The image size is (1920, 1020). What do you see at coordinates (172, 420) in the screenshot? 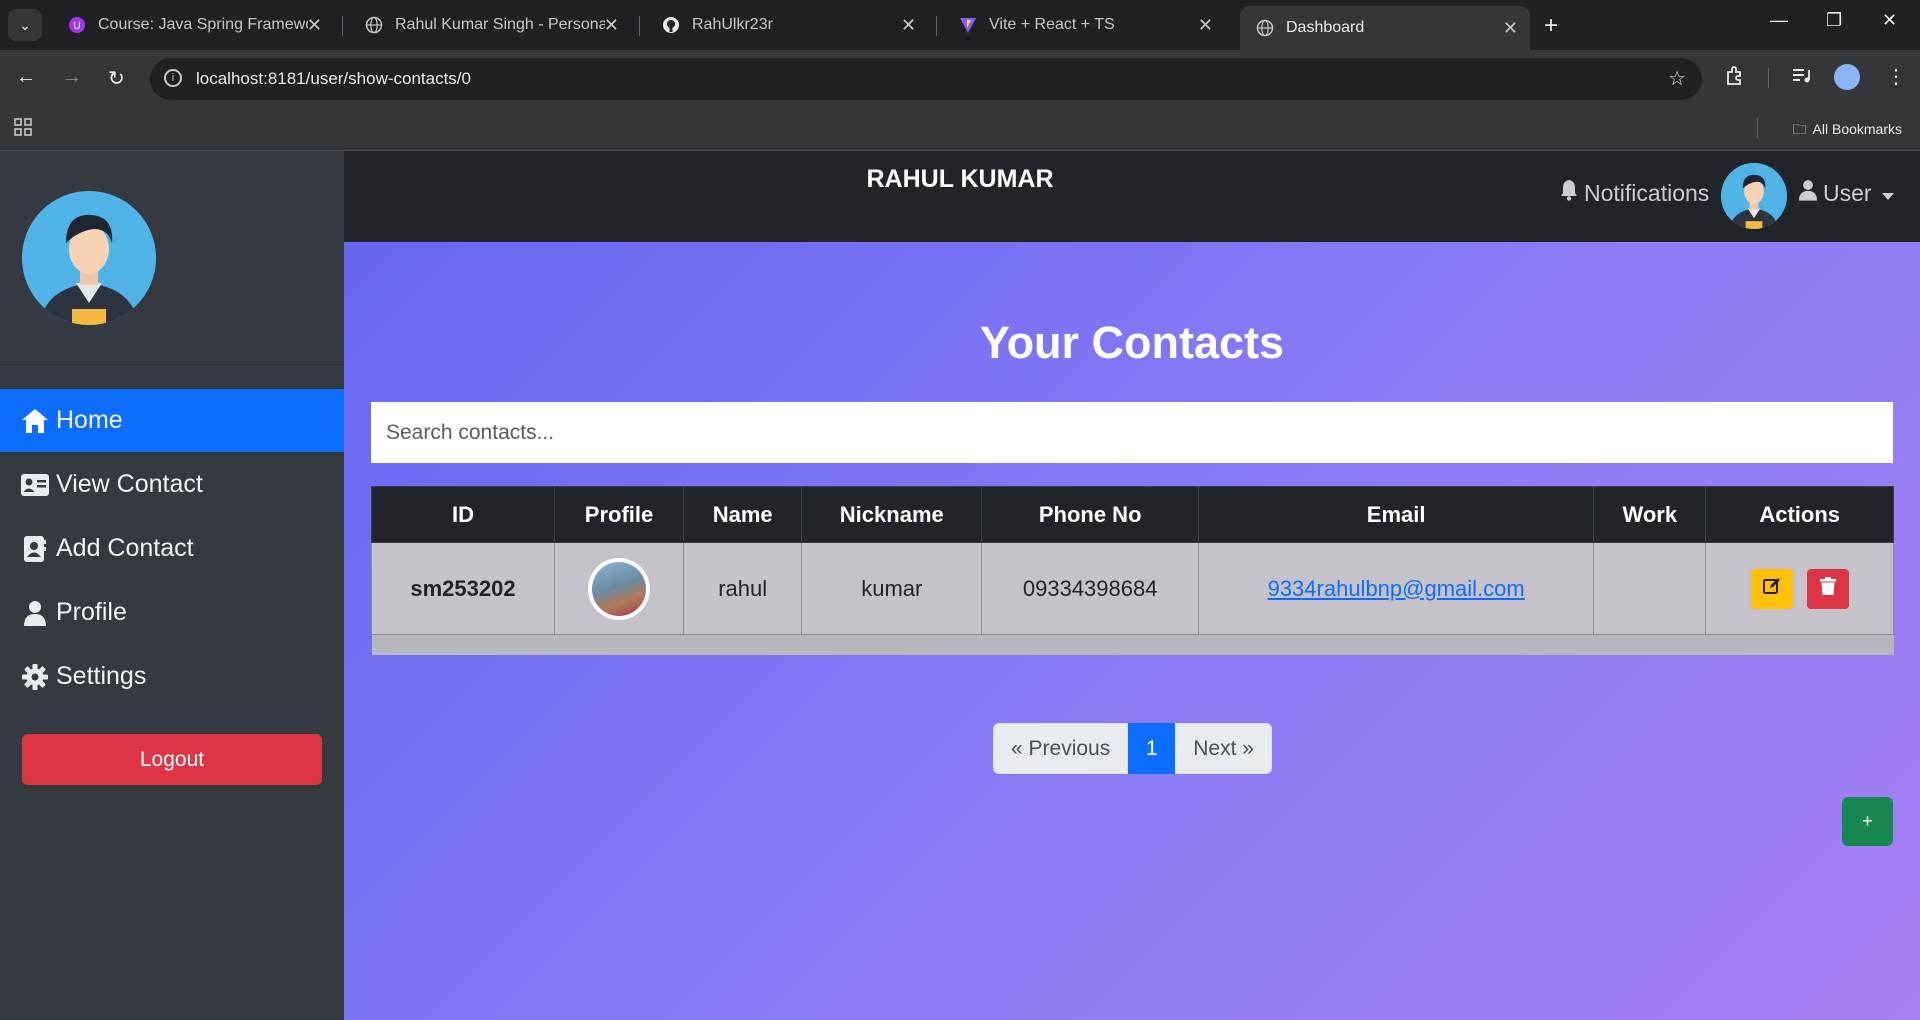
I see `sidebar-item-home: Home` at bounding box center [172, 420].